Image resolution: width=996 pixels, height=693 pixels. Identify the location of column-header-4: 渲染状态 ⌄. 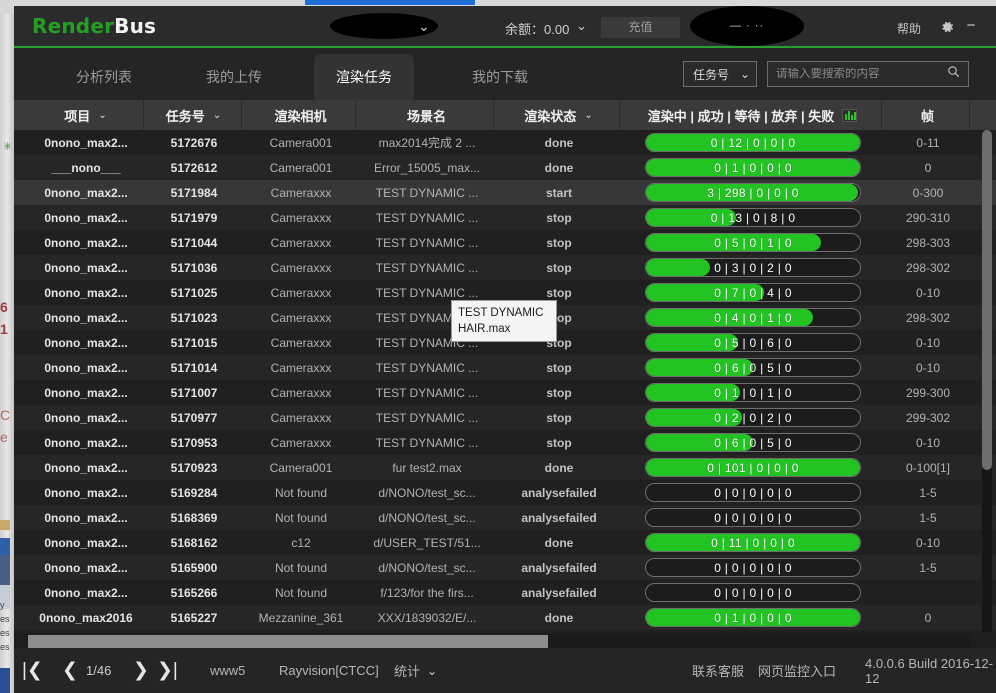
(559, 115).